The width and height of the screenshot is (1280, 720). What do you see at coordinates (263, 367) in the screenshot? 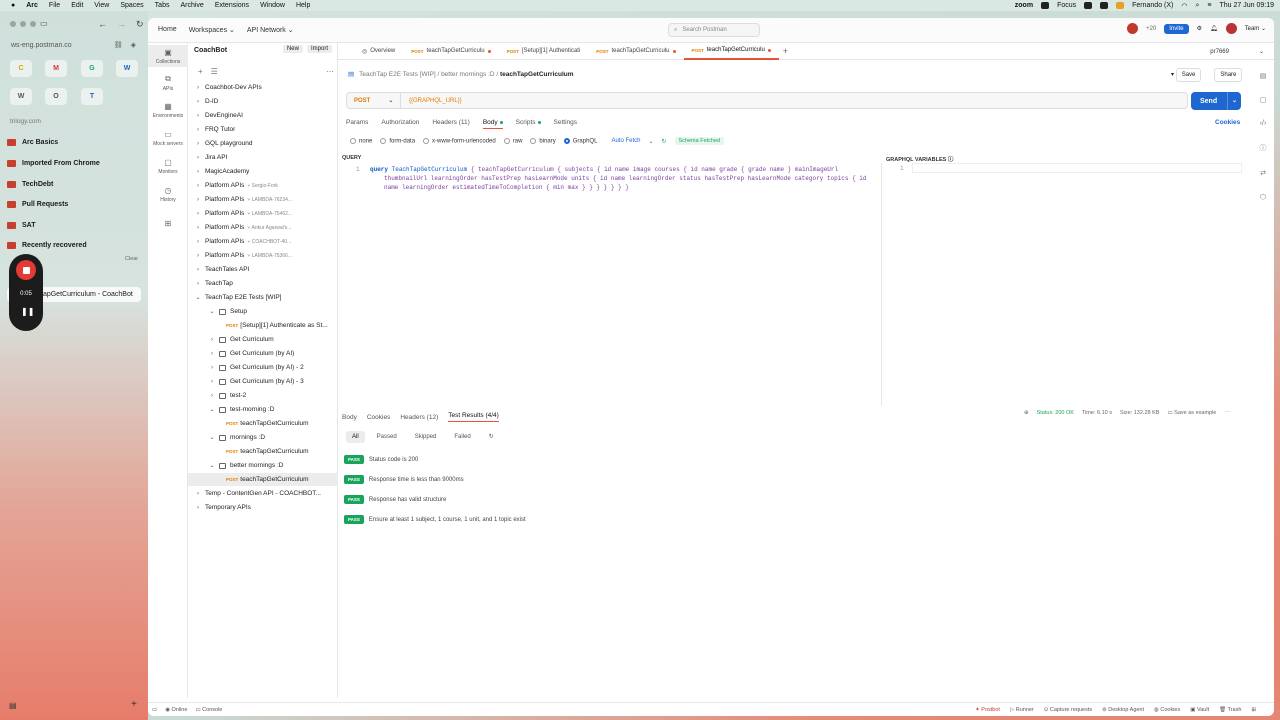
I see `tree-folder: › Get Curriculum (by AI) - 2` at bounding box center [263, 367].